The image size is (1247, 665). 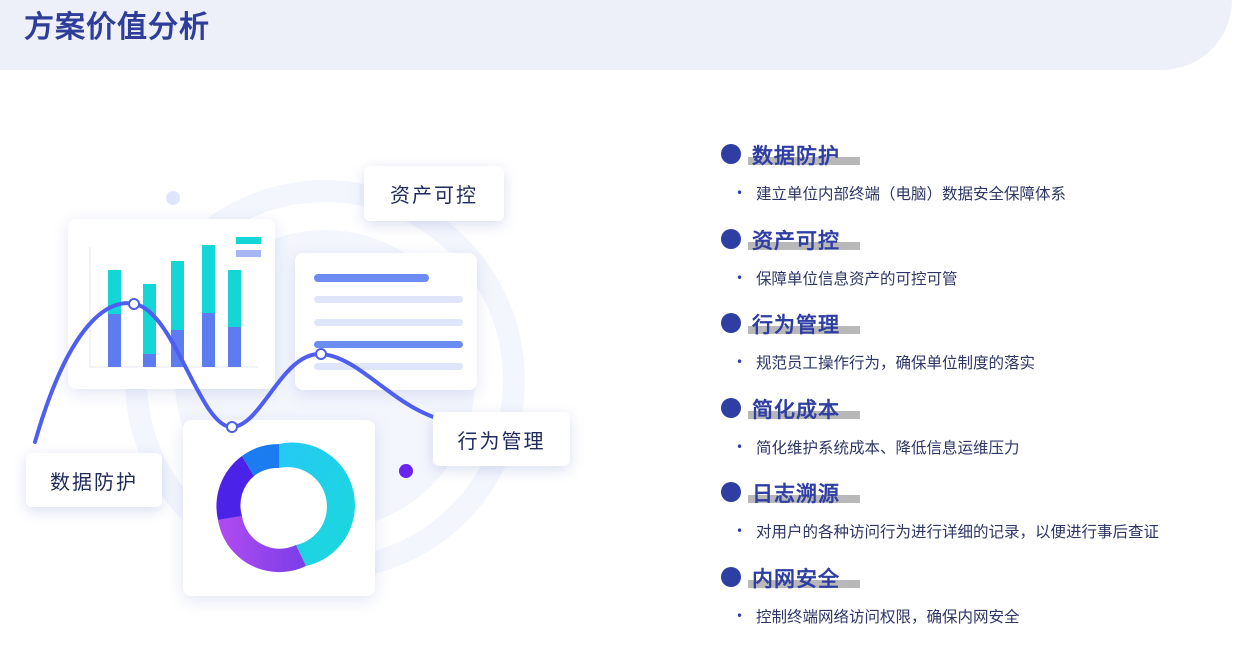 What do you see at coordinates (901, 194) in the screenshot?
I see `feature-description: • 建立单位内部终端（电脑）数据安全保障体系` at bounding box center [901, 194].